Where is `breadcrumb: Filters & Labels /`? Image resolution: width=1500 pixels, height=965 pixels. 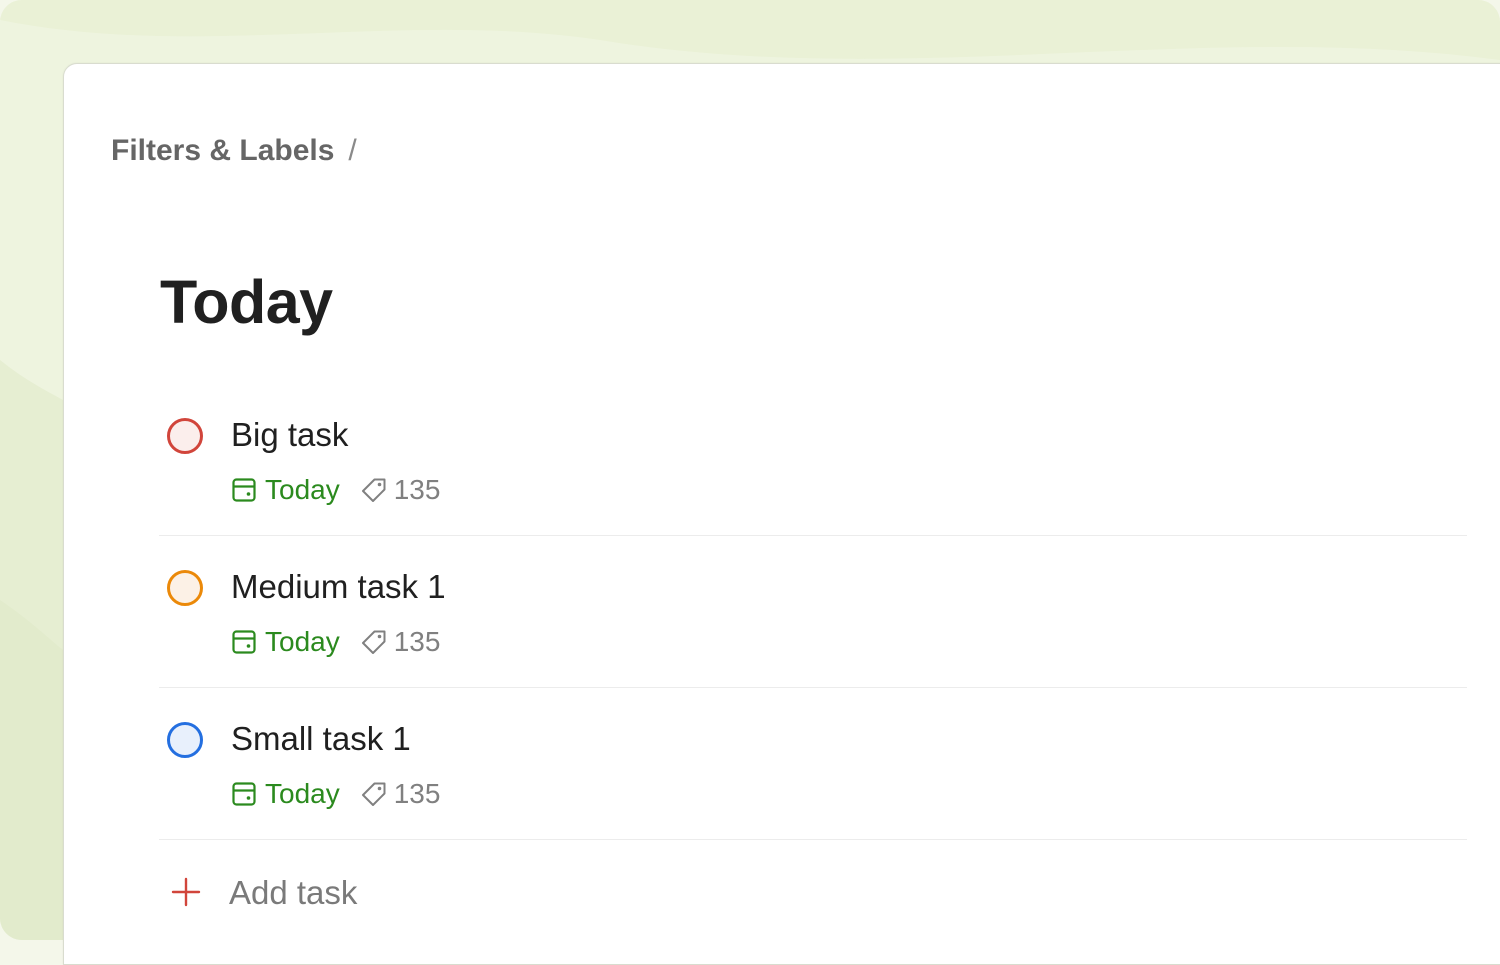
breadcrumb: Filters & Labels / is located at coordinates (234, 151).